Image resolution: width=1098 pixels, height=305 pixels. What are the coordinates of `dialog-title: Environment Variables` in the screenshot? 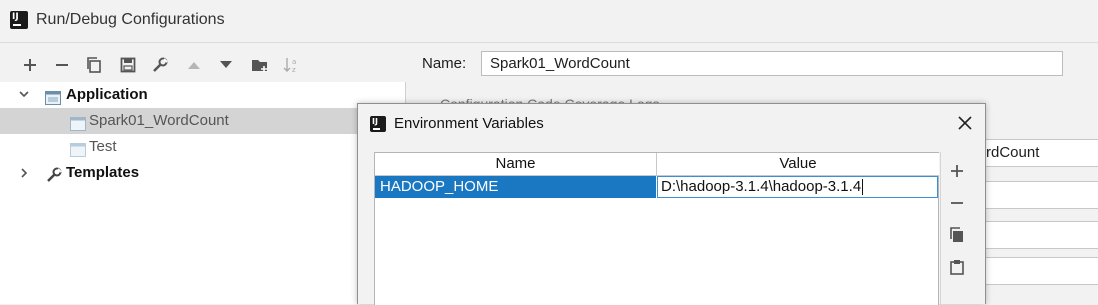 It's located at (469, 123).